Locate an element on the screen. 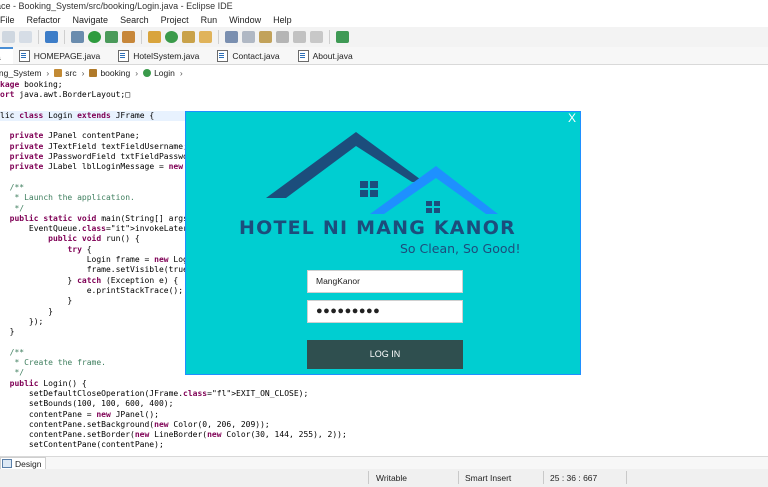  code-line: setBounds(100, 100, 600, 400); is located at coordinates (87, 404).